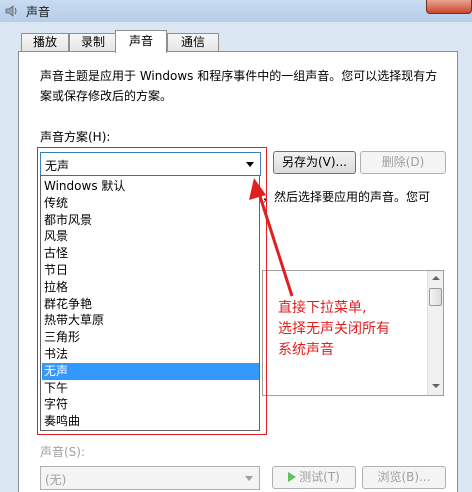 The width and height of the screenshot is (472, 492). I want to click on tab-playback: 播放, so click(45, 42).